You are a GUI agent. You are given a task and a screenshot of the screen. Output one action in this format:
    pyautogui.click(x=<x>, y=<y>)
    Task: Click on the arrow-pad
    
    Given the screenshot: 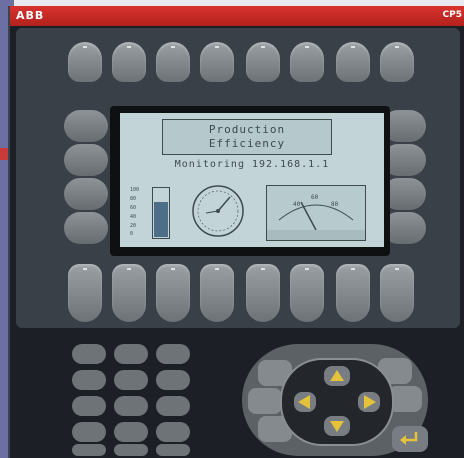 What is the action you would take?
    pyautogui.click(x=337, y=402)
    